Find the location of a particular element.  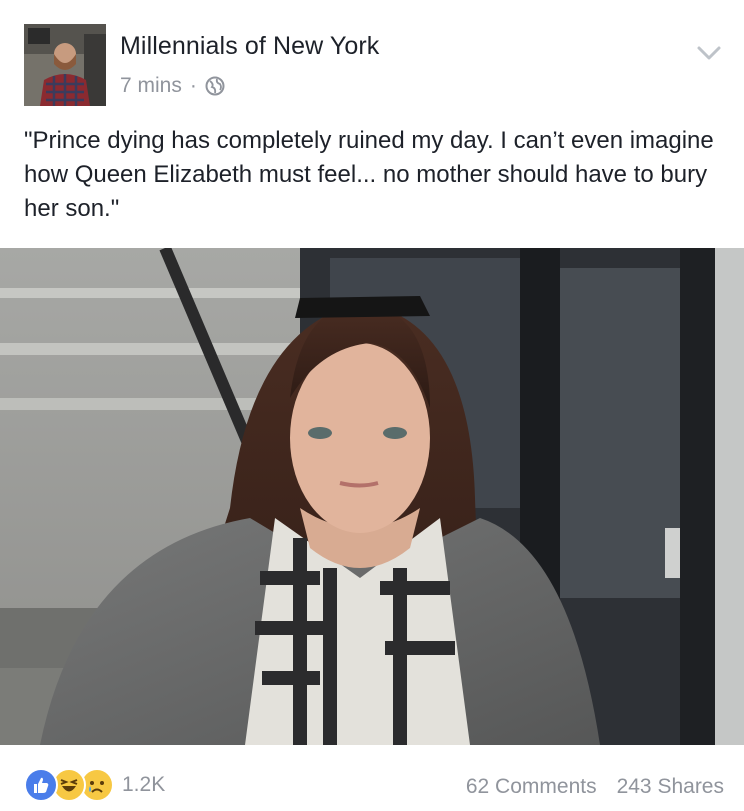

reaction-count: 1.2K is located at coordinates (144, 784).